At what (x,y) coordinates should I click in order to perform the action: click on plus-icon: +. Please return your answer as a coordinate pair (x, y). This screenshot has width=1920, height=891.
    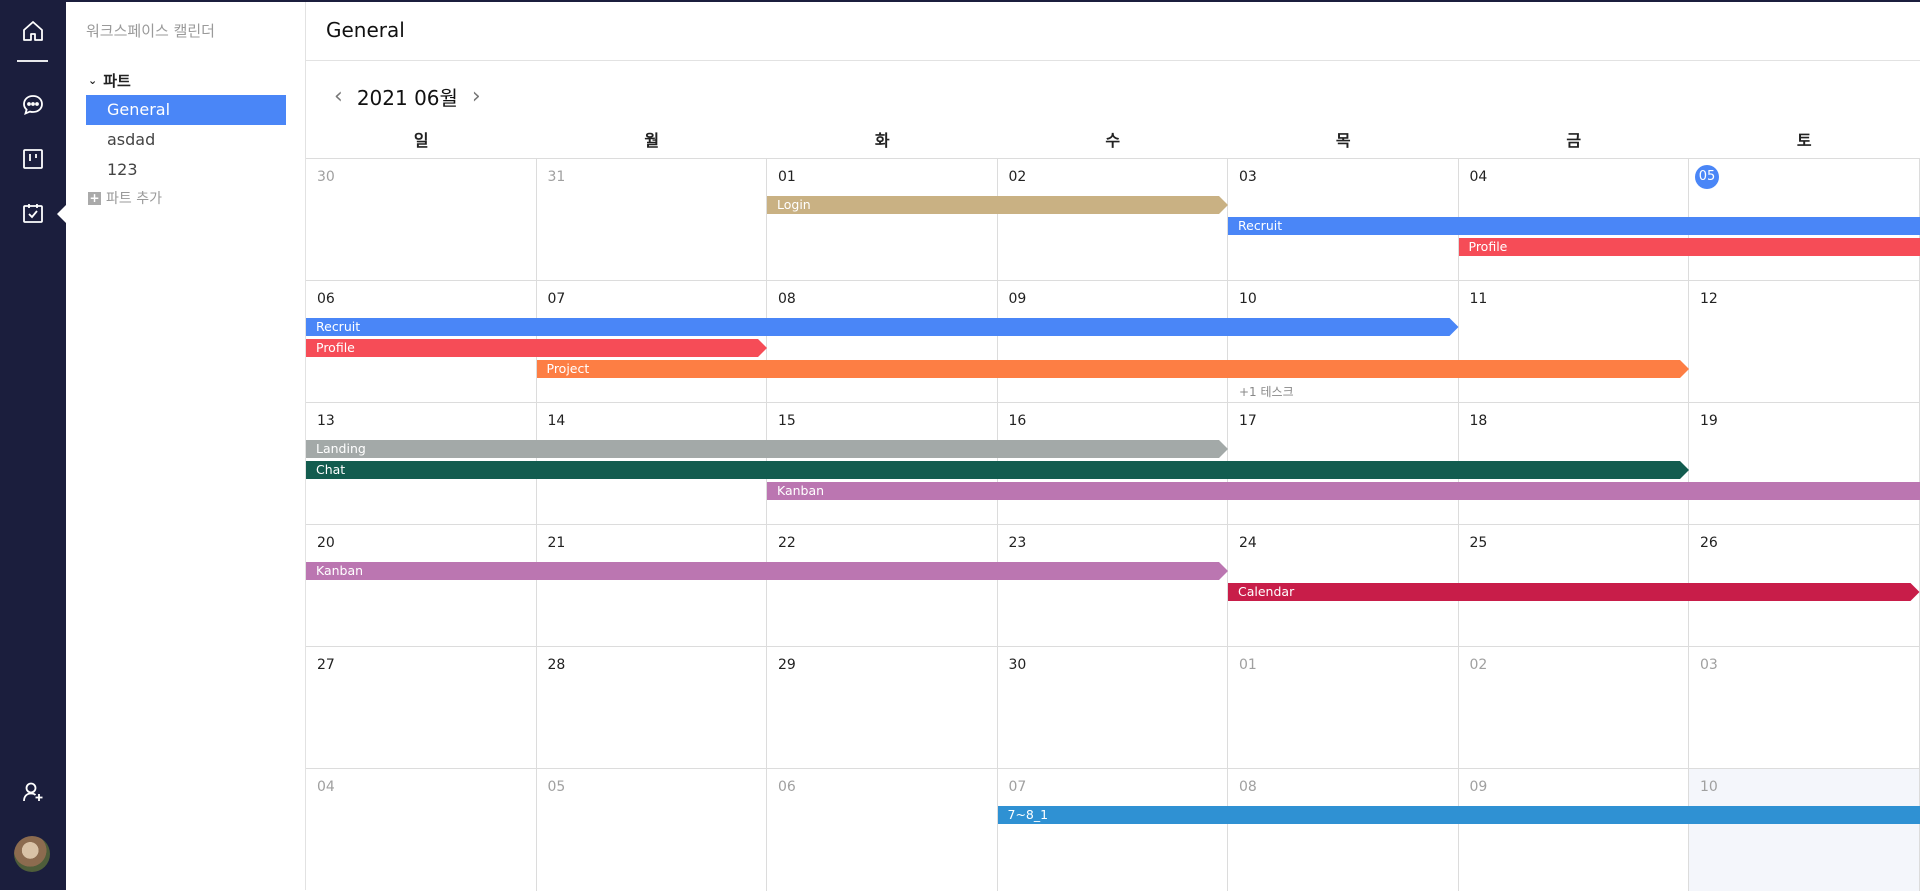
    Looking at the image, I should click on (94, 197).